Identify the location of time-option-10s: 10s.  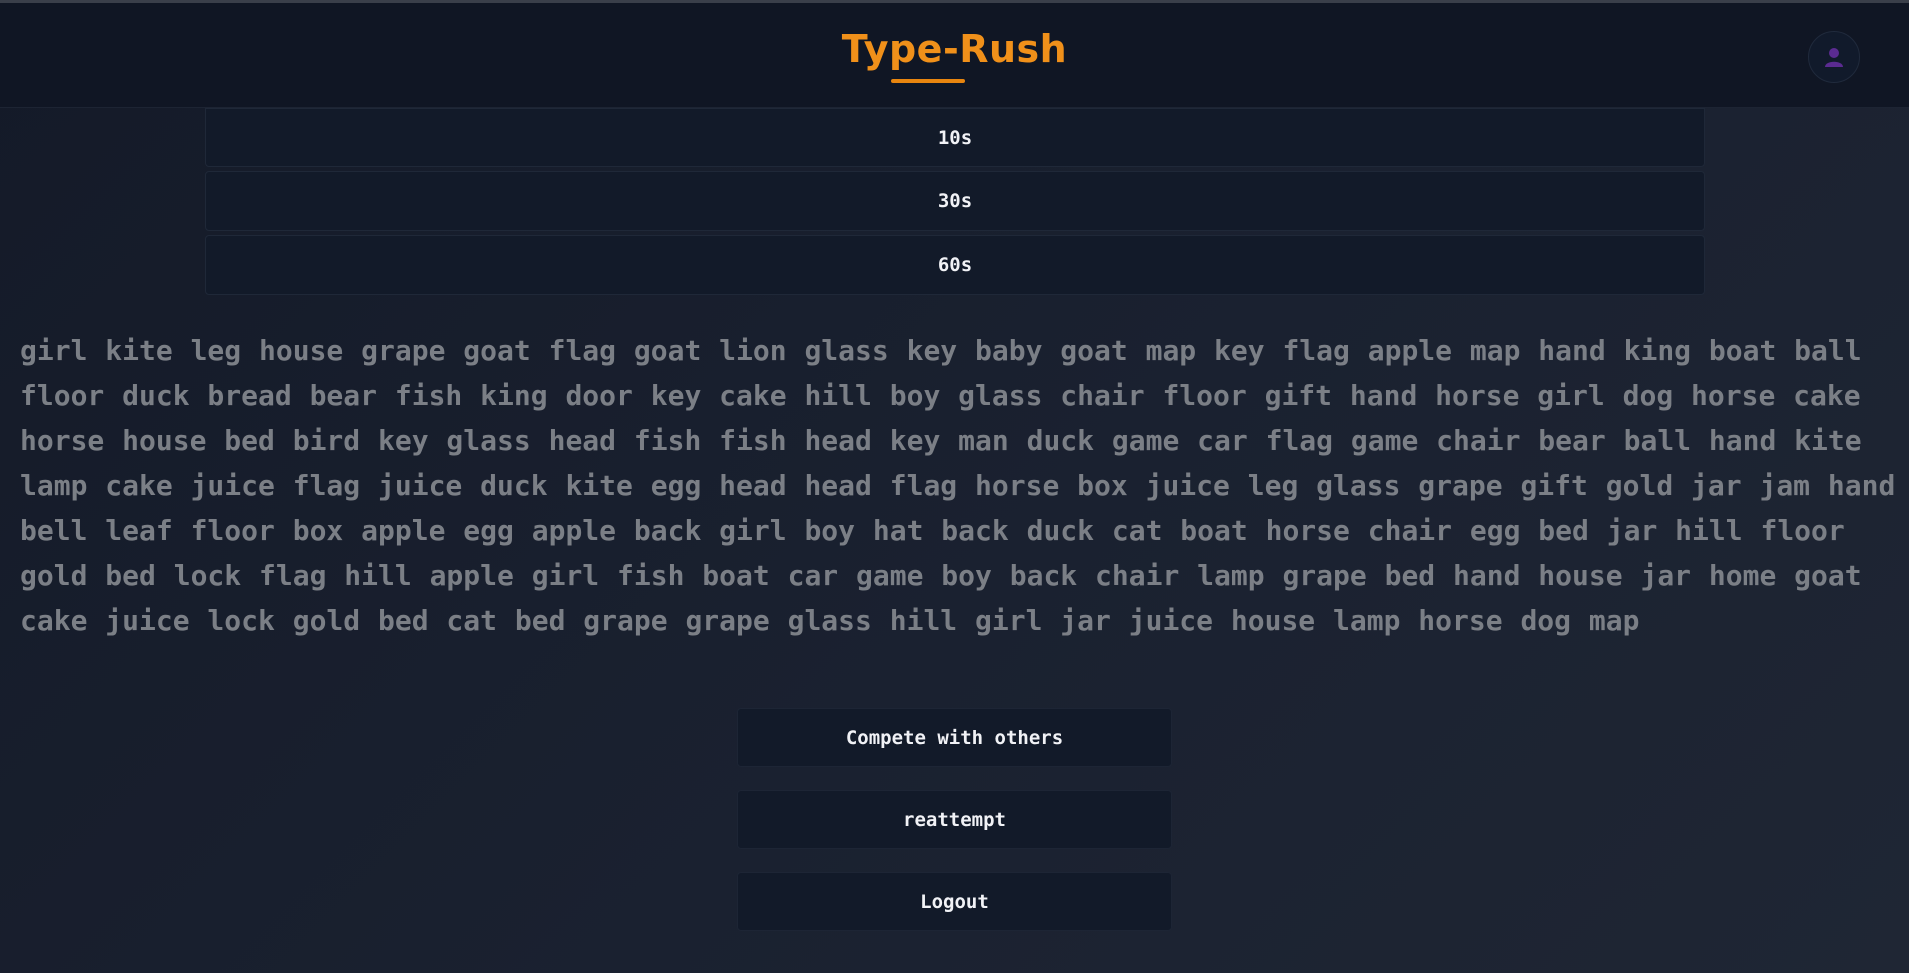
(955, 137).